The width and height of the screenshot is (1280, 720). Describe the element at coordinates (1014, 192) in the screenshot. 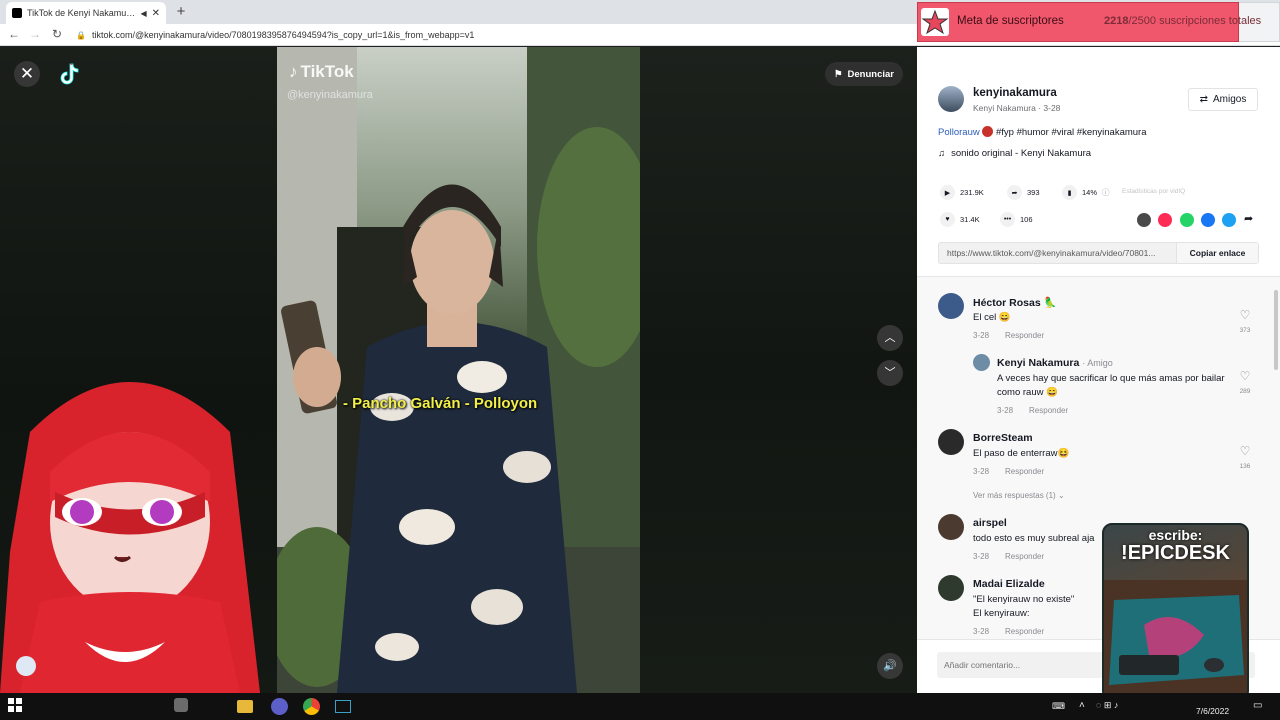

I see `share-icon: ➦` at that location.